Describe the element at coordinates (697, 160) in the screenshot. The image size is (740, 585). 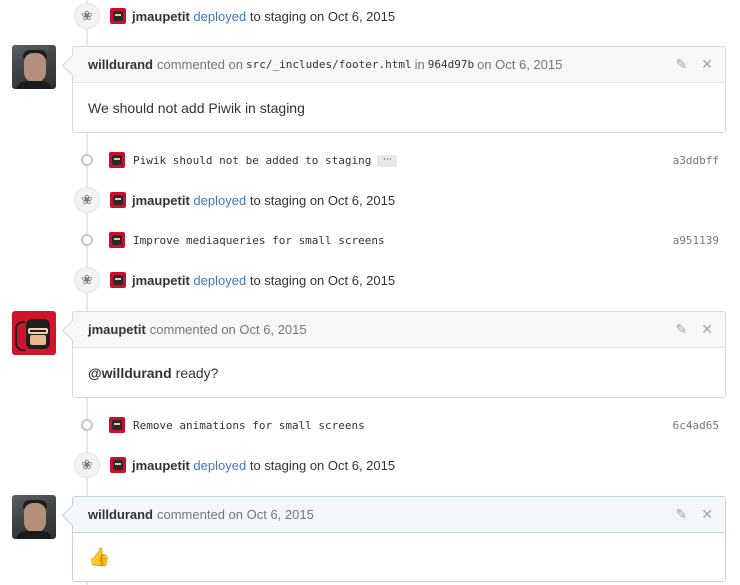
I see `commit-sha-link: a3ddbff` at that location.